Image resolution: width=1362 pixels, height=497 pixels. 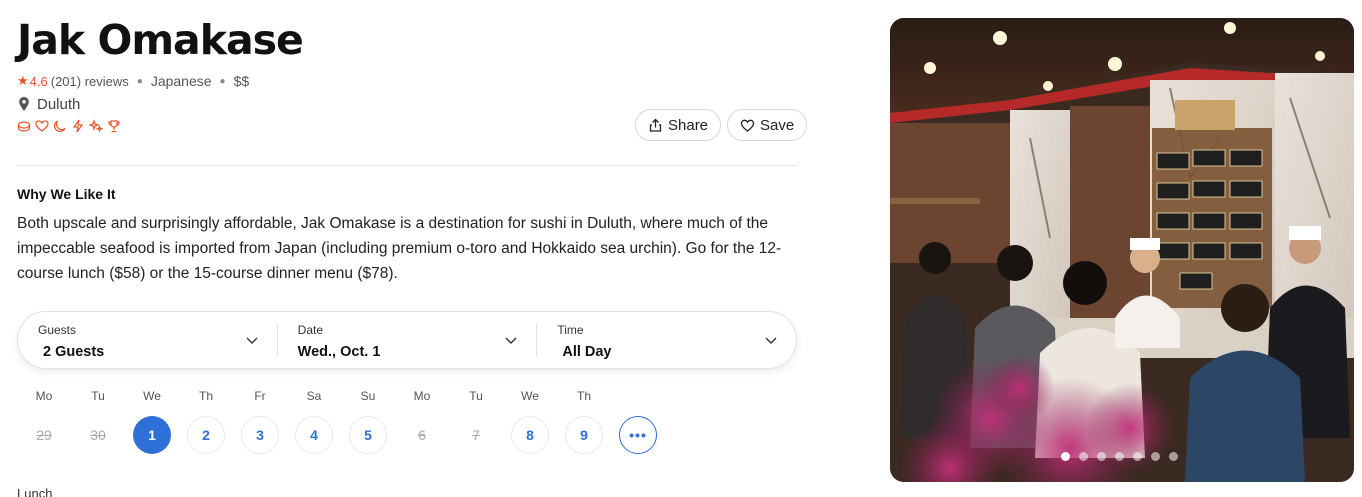 I want to click on review-count: (201) reviews, so click(x=90, y=81).